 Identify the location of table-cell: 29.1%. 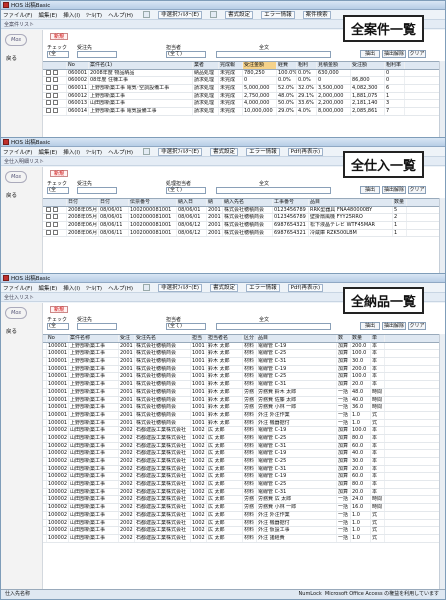
(307, 96).